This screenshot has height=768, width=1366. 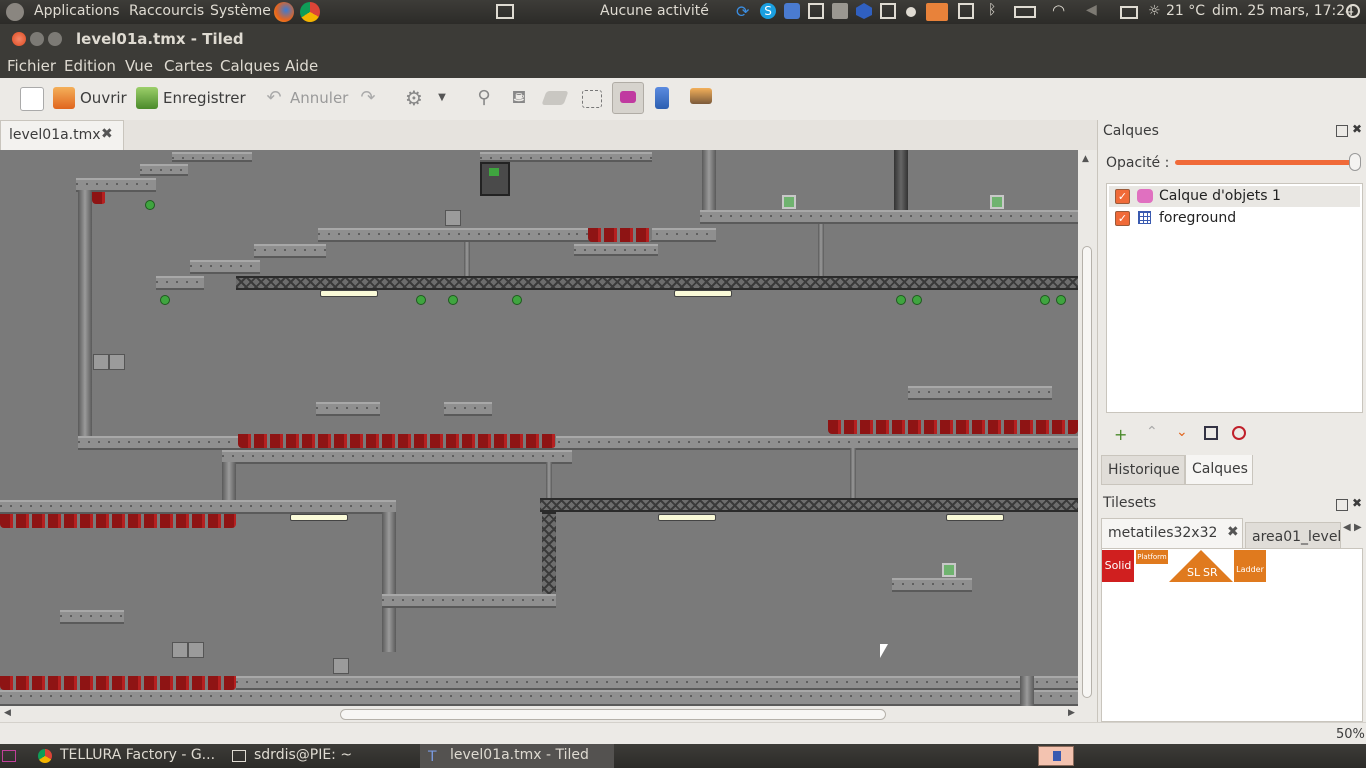 What do you see at coordinates (888, 11) in the screenshot?
I see `monitor-icon` at bounding box center [888, 11].